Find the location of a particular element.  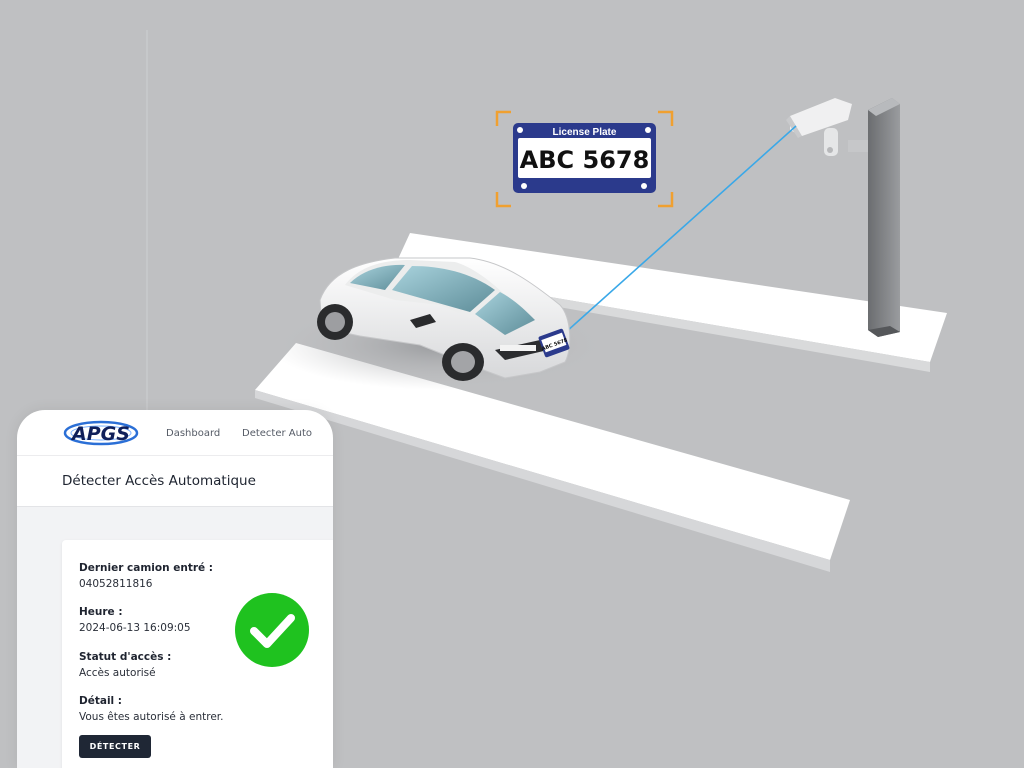

last-truck-value: 04052811816 is located at coordinates (116, 584).